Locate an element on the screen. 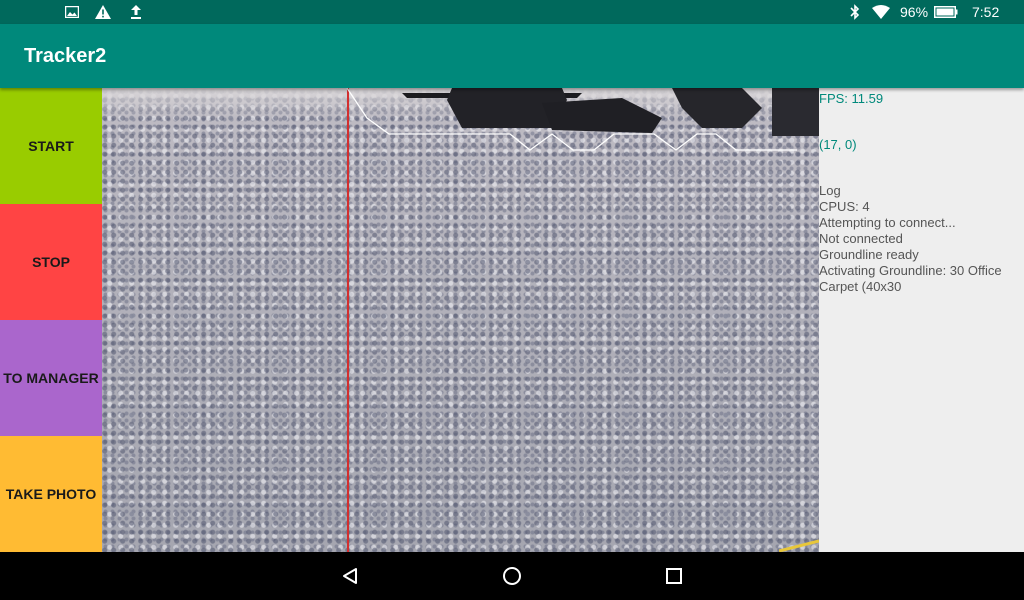  stop-button: STOP is located at coordinates (51, 262).